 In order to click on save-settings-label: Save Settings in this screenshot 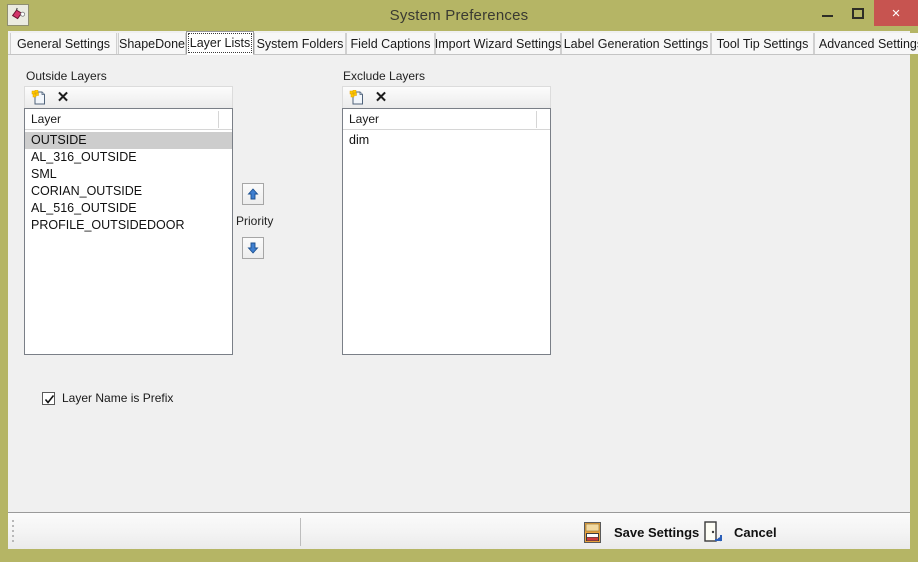, I will do `click(657, 532)`.